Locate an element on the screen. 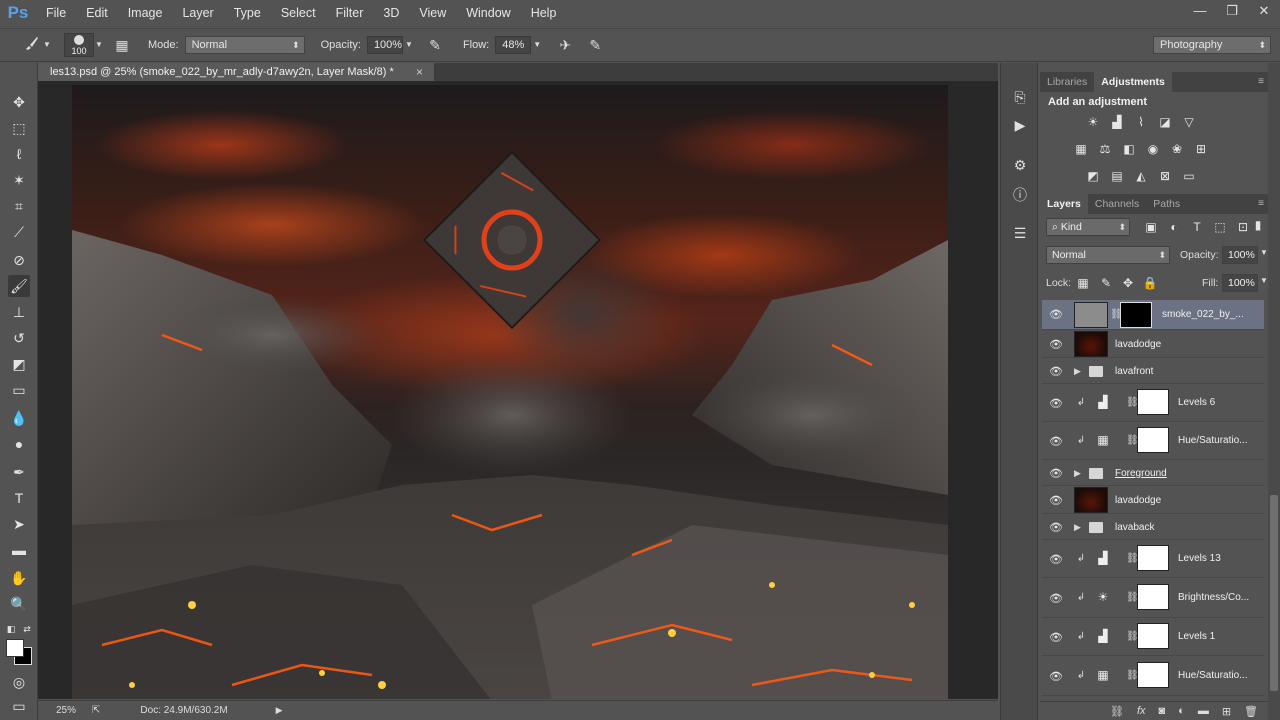 This screenshot has height=720, width=1280. minimize-button: — is located at coordinates (1200, 11).